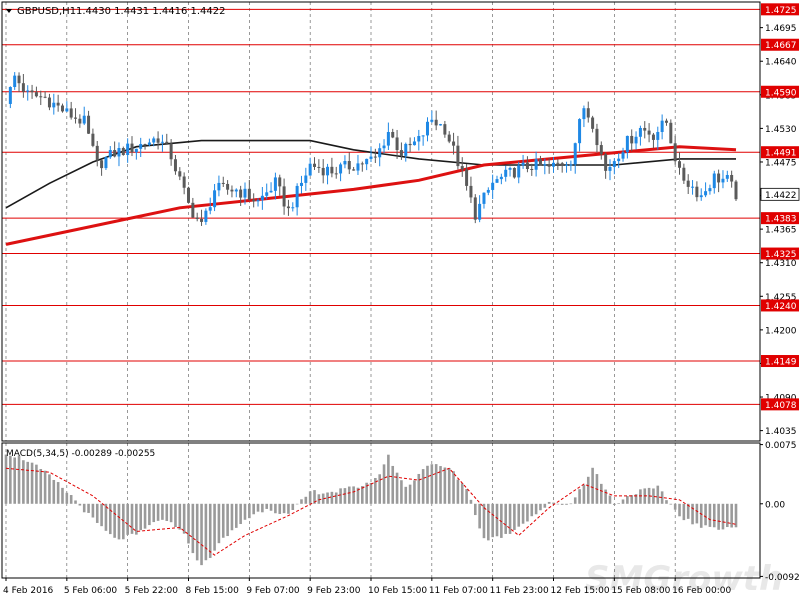 The image size is (800, 600). Describe the element at coordinates (334, 591) in the screenshot. I see `time-tick-label: 9 Feb 23:00` at that location.